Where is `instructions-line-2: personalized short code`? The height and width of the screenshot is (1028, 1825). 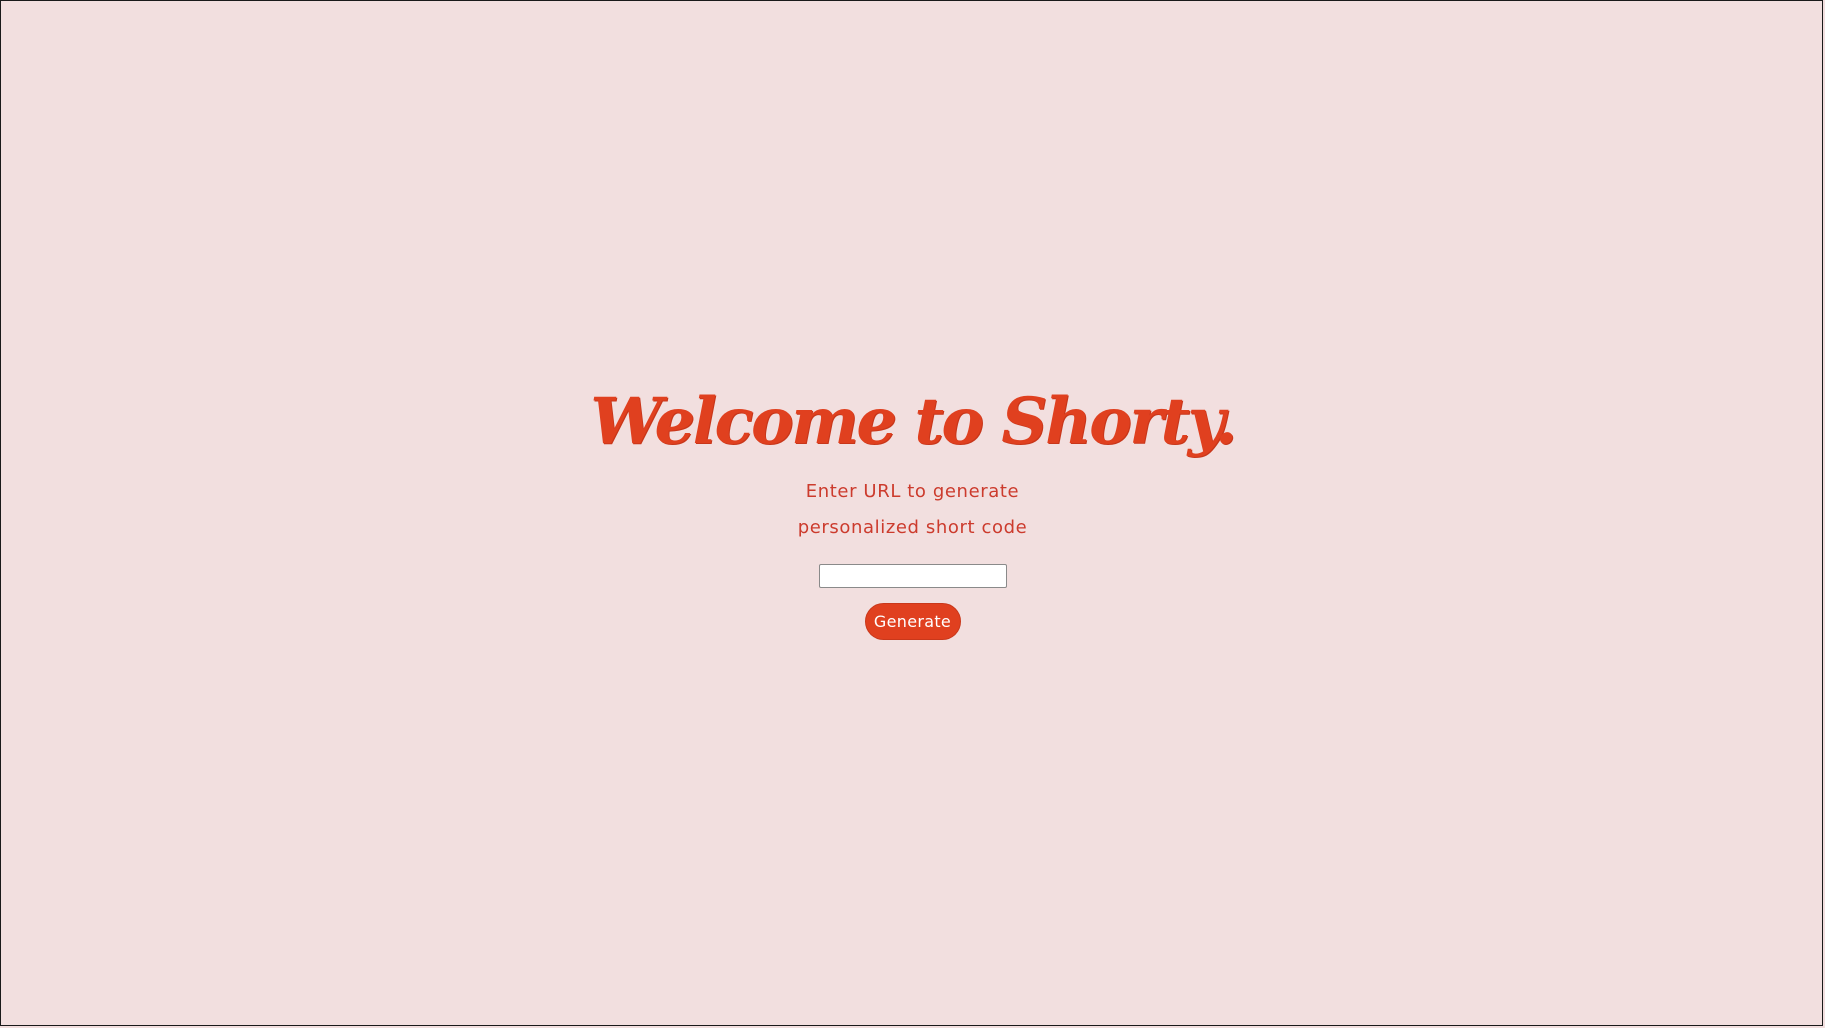 instructions-line-2: personalized short code is located at coordinates (912, 527).